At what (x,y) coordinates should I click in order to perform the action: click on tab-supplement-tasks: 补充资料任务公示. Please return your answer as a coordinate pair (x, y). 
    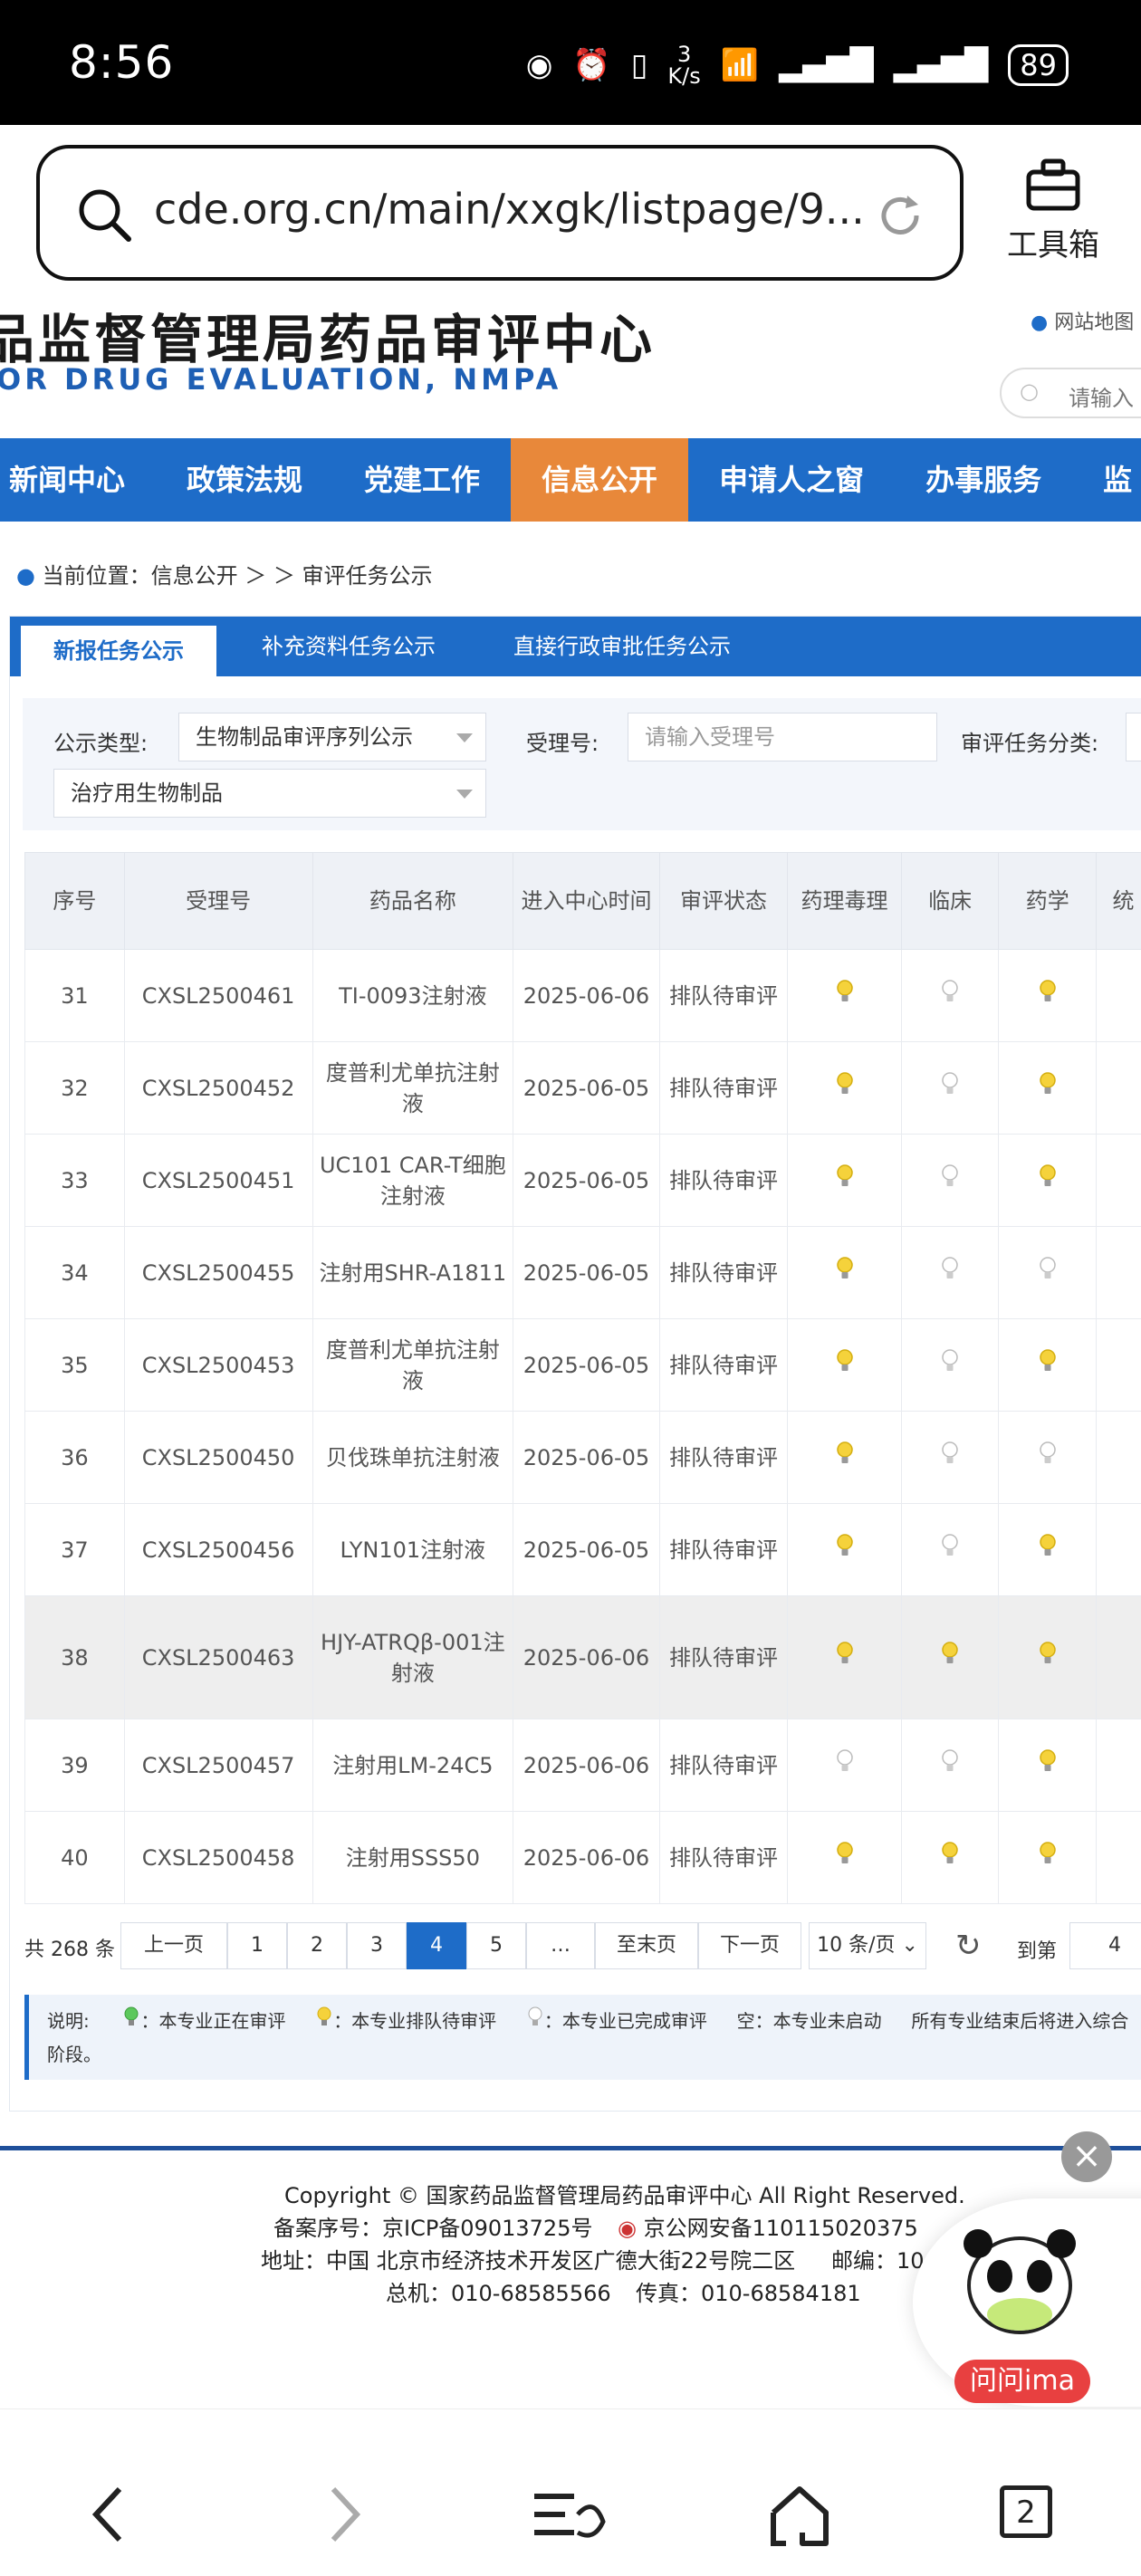
    Looking at the image, I should click on (349, 646).